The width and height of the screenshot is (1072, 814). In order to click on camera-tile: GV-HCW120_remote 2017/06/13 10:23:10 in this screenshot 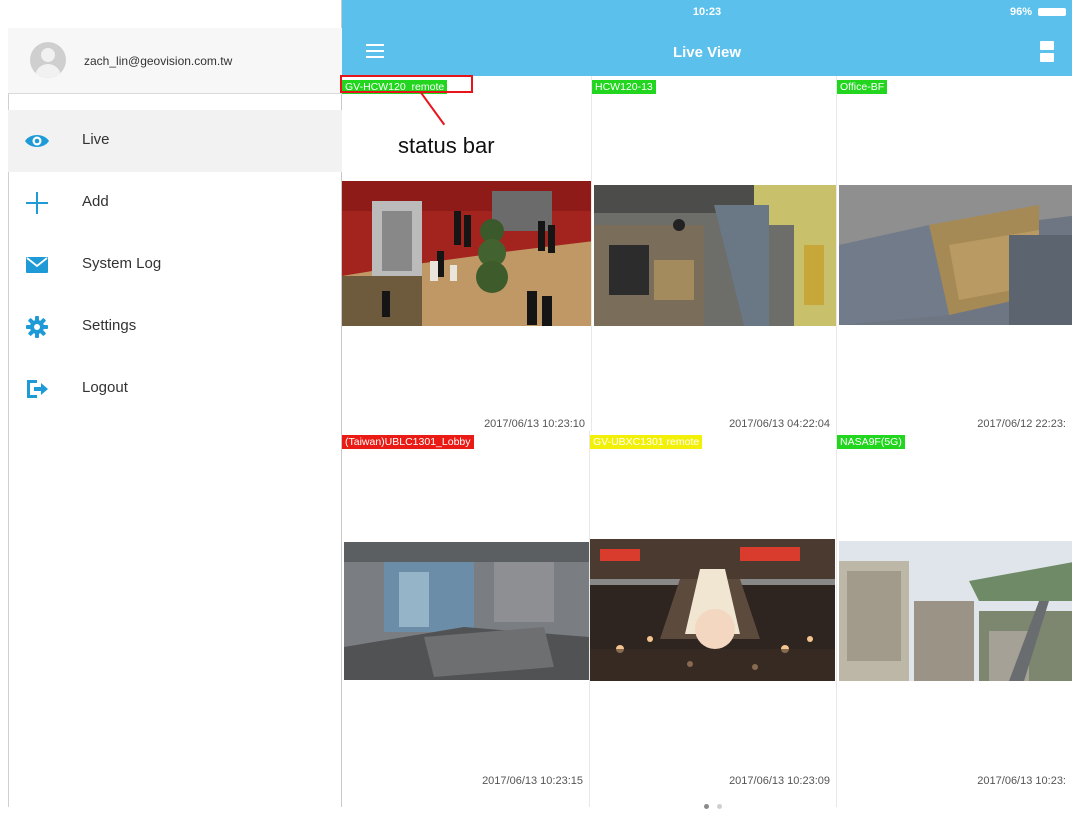, I will do `click(467, 253)`.